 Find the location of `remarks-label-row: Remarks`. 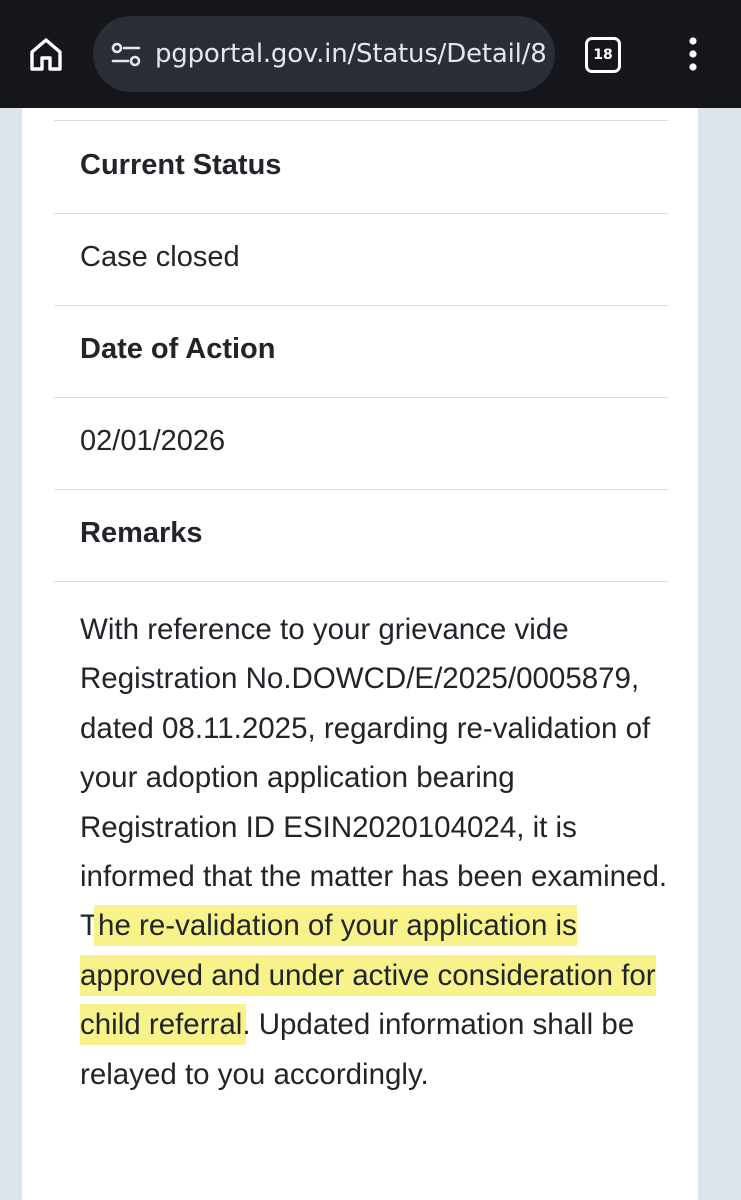

remarks-label-row: Remarks is located at coordinates (361, 536).